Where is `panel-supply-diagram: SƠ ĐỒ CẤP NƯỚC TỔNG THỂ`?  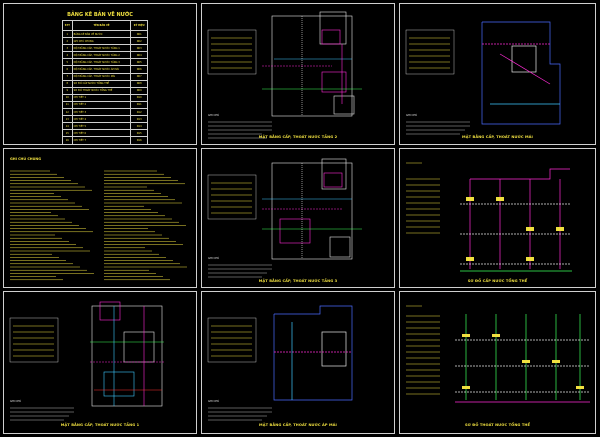
panel-supply-diagram: SƠ ĐỒ CẤP NƯỚC TỔNG THỂ is located at coordinates (497, 218).